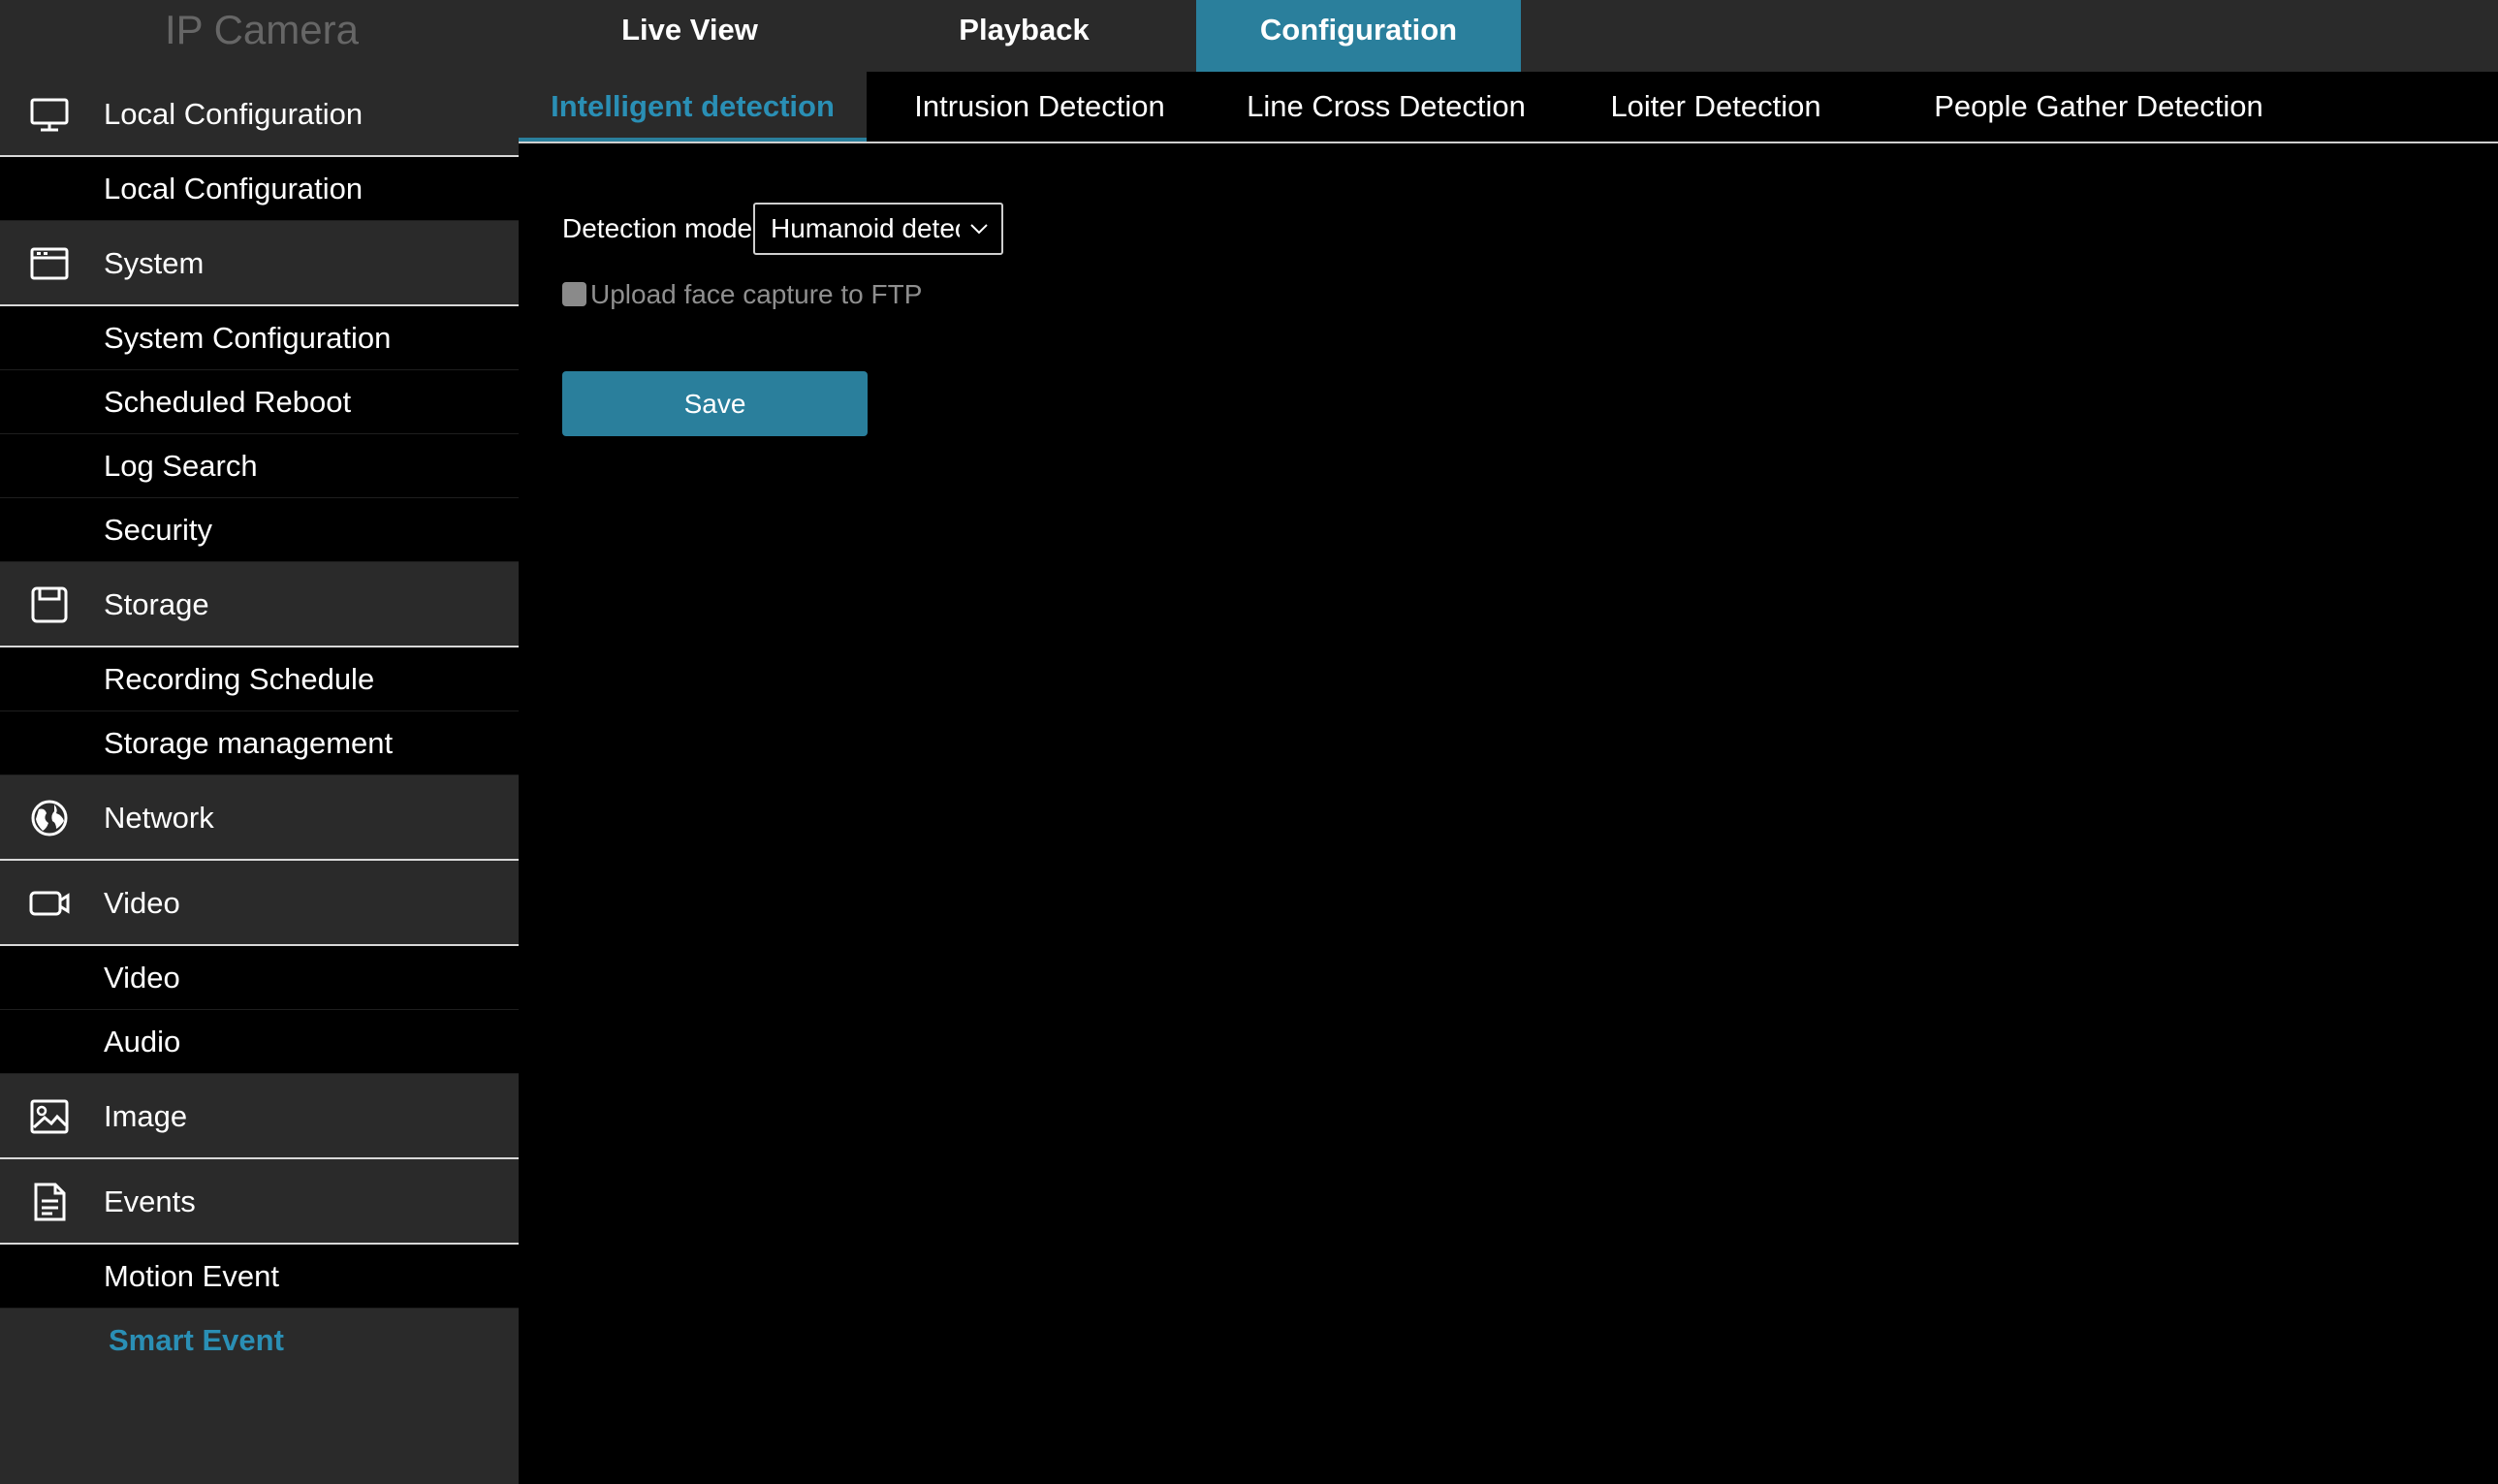  What do you see at coordinates (574, 294) in the screenshot?
I see `upload-face-capture-checkbox` at bounding box center [574, 294].